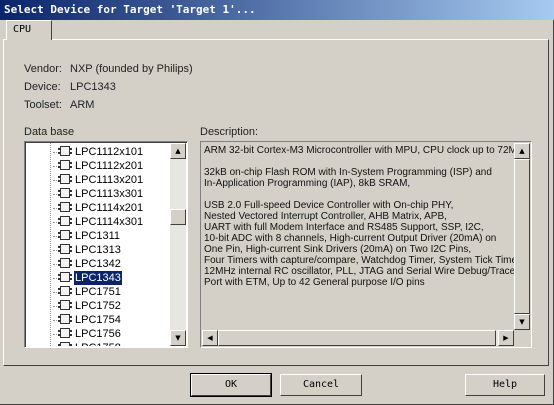 Image resolution: width=554 pixels, height=405 pixels. I want to click on device-list-item-label: LPC1112x101, so click(109, 152).